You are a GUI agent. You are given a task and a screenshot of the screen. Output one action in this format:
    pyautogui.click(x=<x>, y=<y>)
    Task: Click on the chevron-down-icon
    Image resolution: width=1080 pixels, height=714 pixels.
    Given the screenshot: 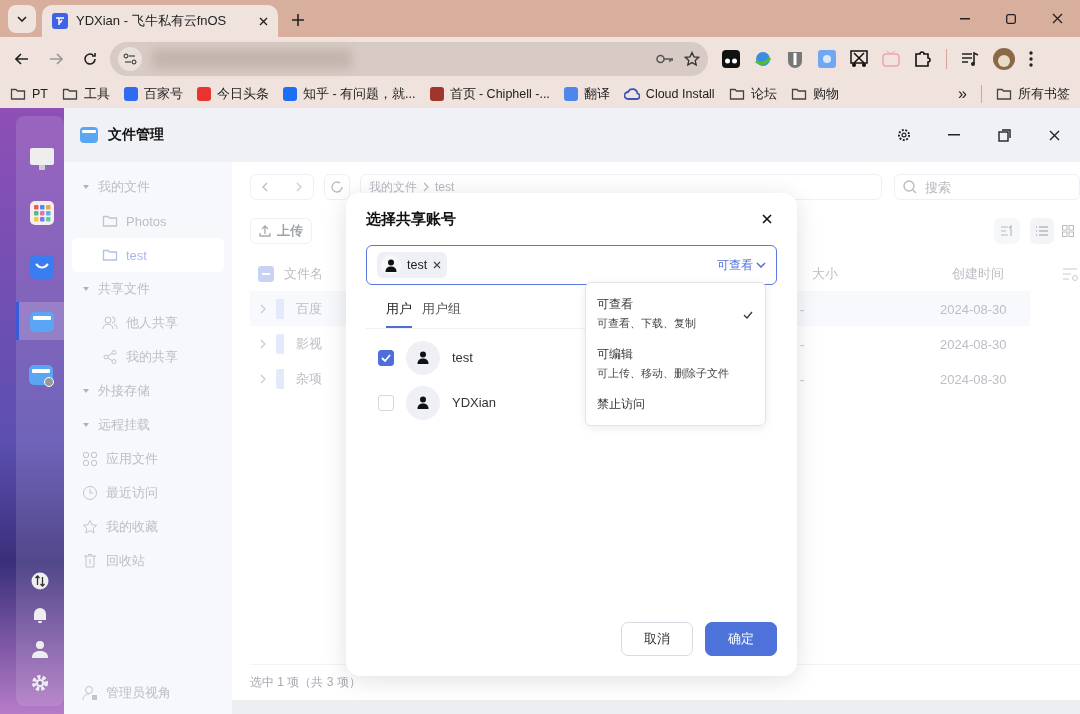 What is the action you would take?
    pyautogui.click(x=761, y=265)
    